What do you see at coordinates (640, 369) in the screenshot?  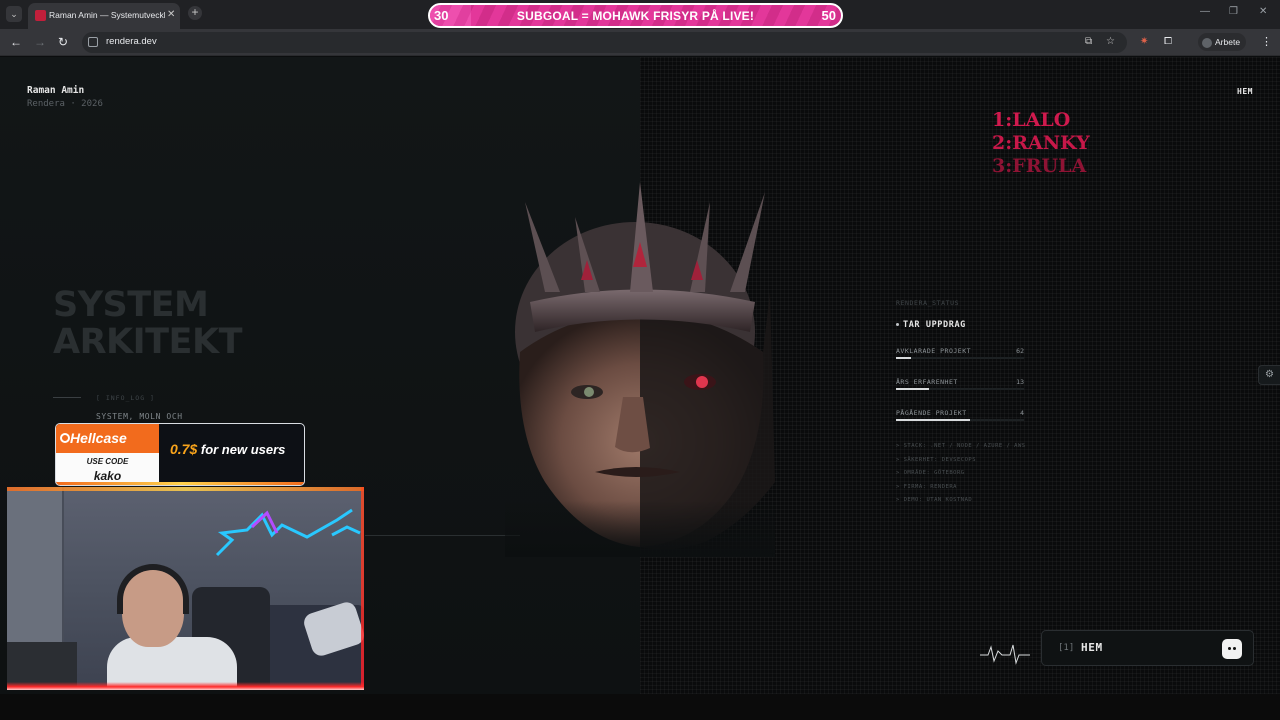 I see `crowned-portrait-image` at bounding box center [640, 369].